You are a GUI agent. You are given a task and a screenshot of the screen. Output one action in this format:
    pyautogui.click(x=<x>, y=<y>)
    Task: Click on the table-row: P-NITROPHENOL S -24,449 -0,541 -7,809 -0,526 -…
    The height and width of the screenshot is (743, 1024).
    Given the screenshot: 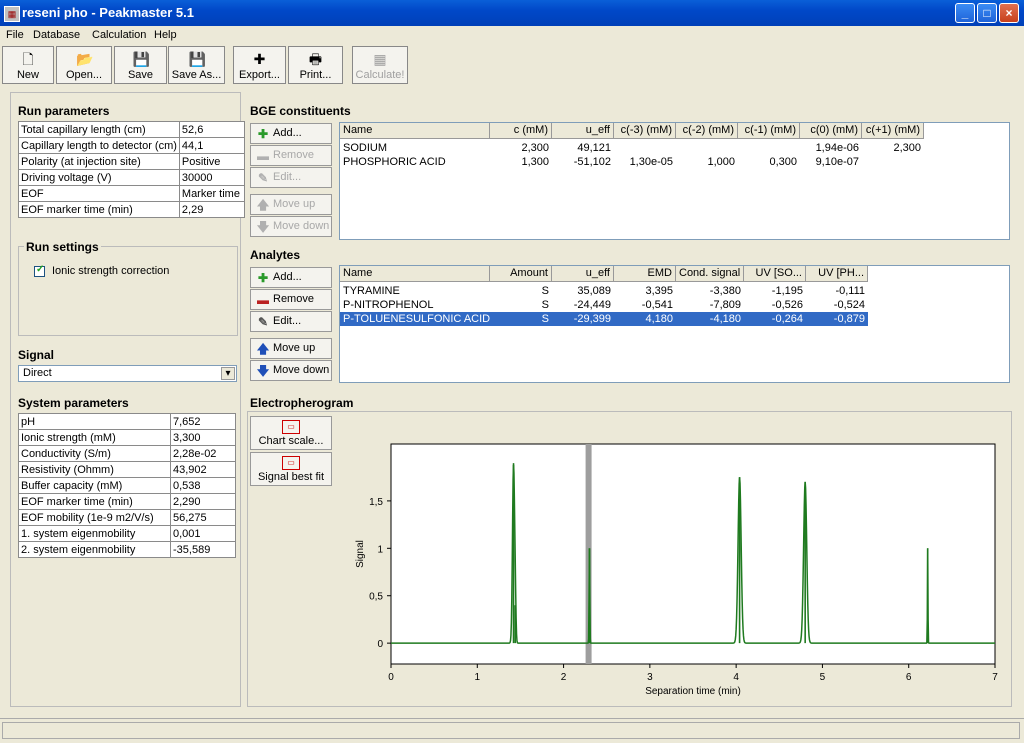 What is the action you would take?
    pyautogui.click(x=604, y=305)
    